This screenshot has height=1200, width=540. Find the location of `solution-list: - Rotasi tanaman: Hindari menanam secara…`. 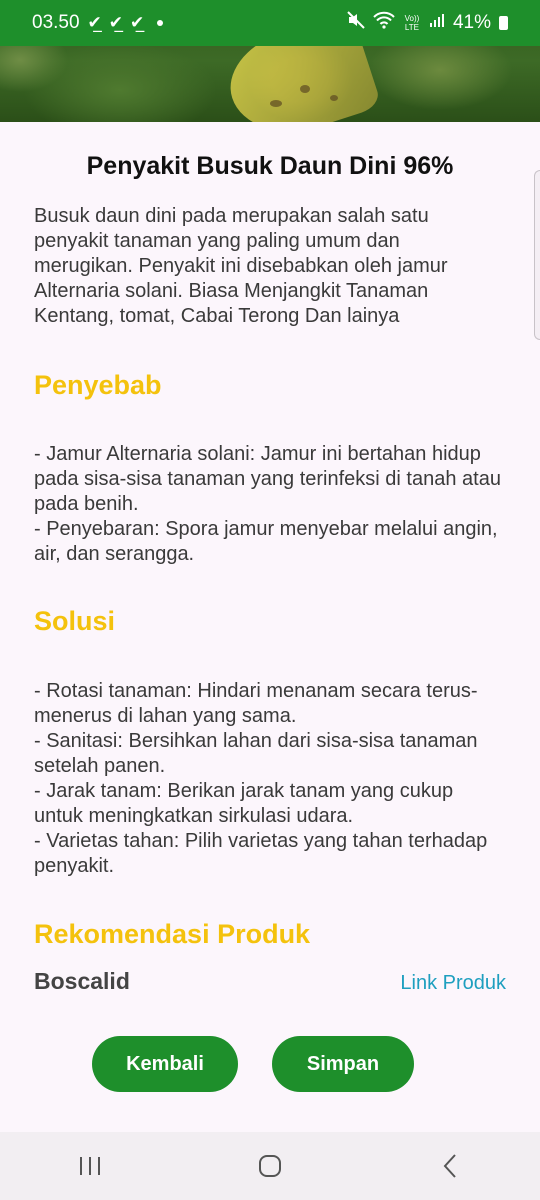

solution-list: - Rotasi tanaman: Hindari menanam secara… is located at coordinates (269, 779).